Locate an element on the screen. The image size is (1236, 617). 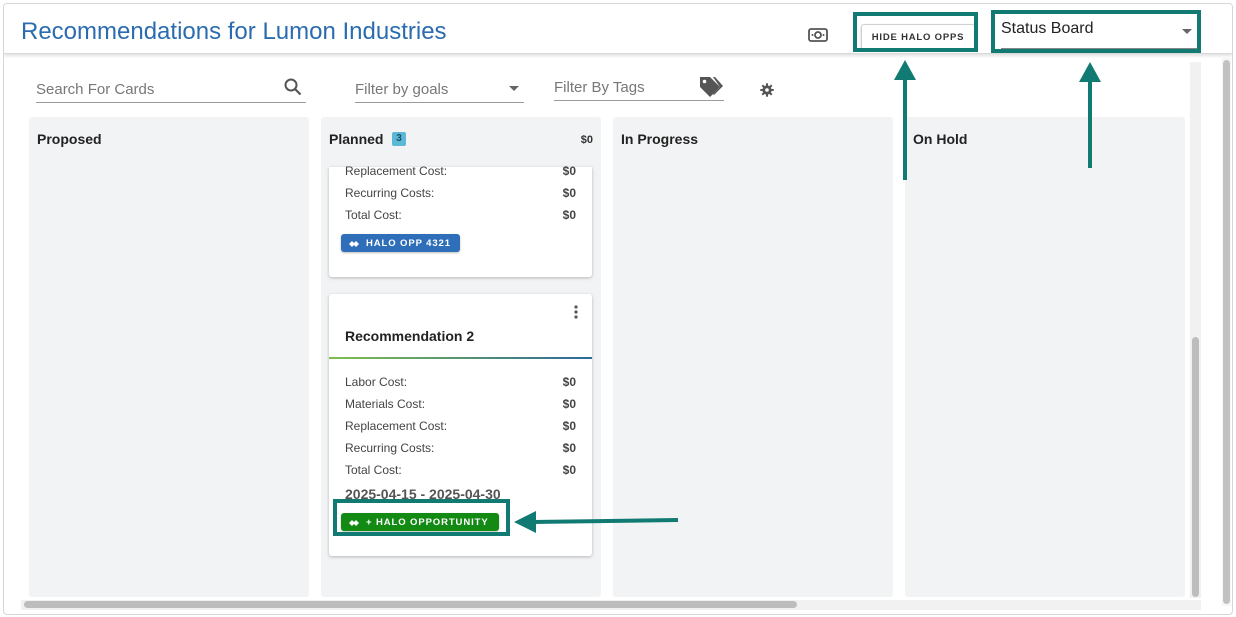
column-title: Planned is located at coordinates (356, 139).